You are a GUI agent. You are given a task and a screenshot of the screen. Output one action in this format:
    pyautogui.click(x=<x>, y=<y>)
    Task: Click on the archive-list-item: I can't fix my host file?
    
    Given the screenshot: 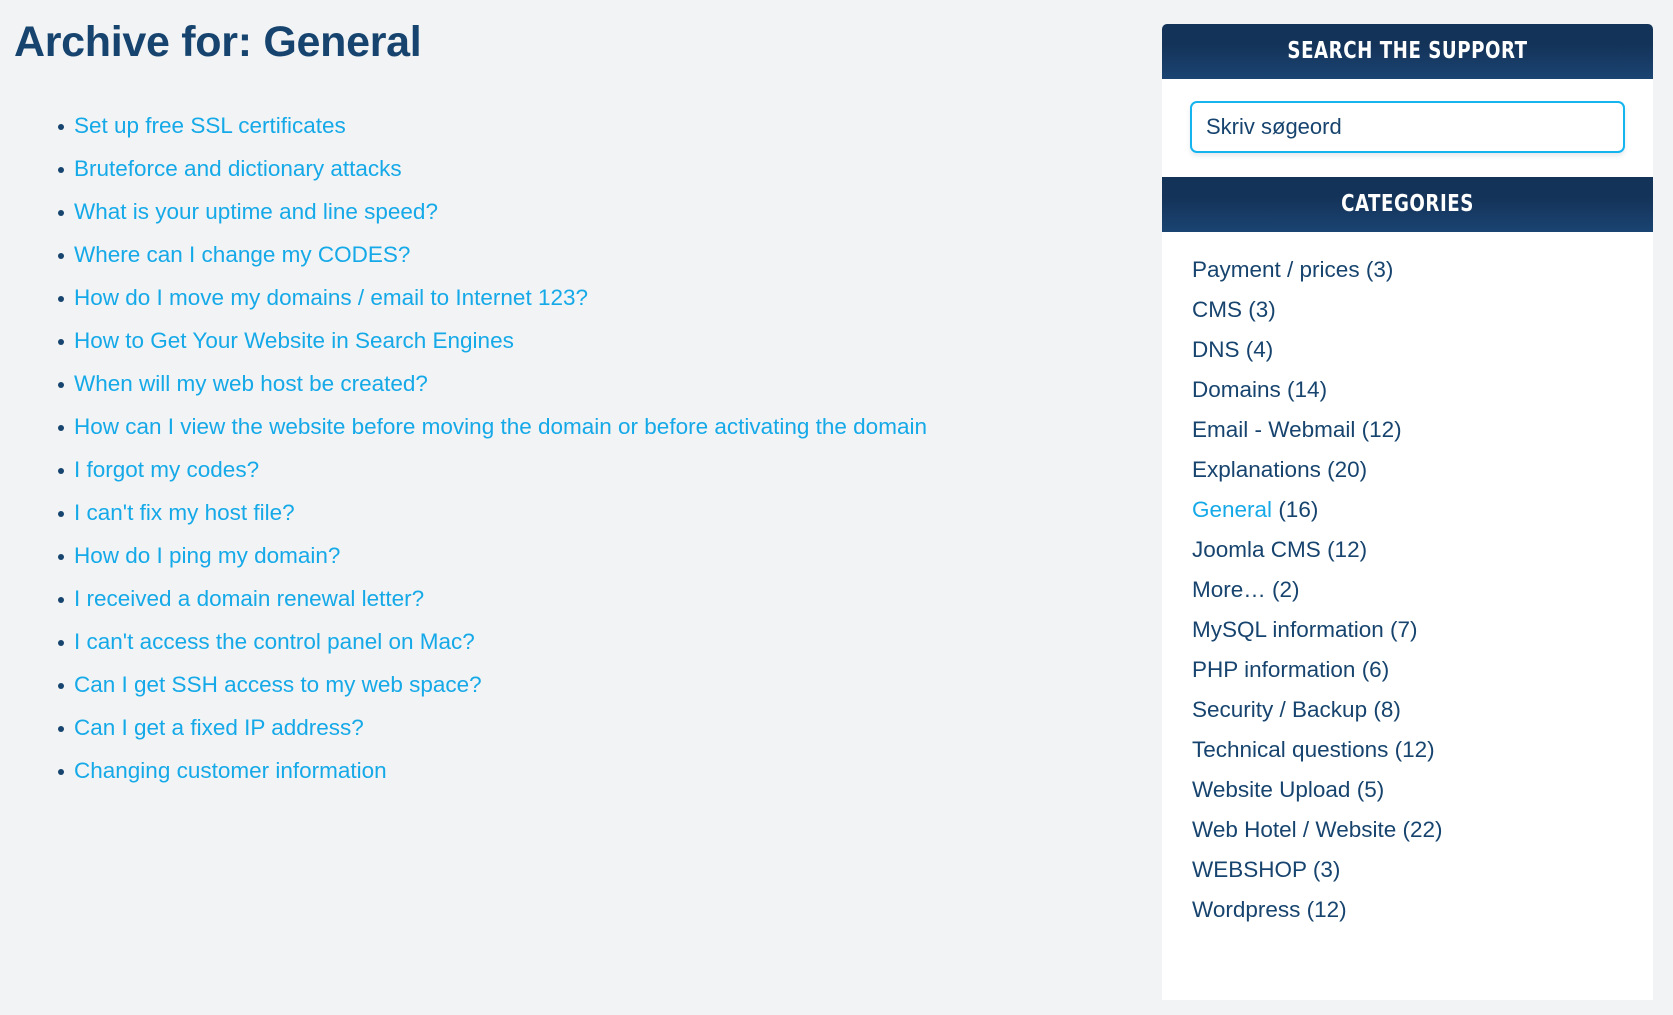 What is the action you would take?
    pyautogui.click(x=530, y=512)
    